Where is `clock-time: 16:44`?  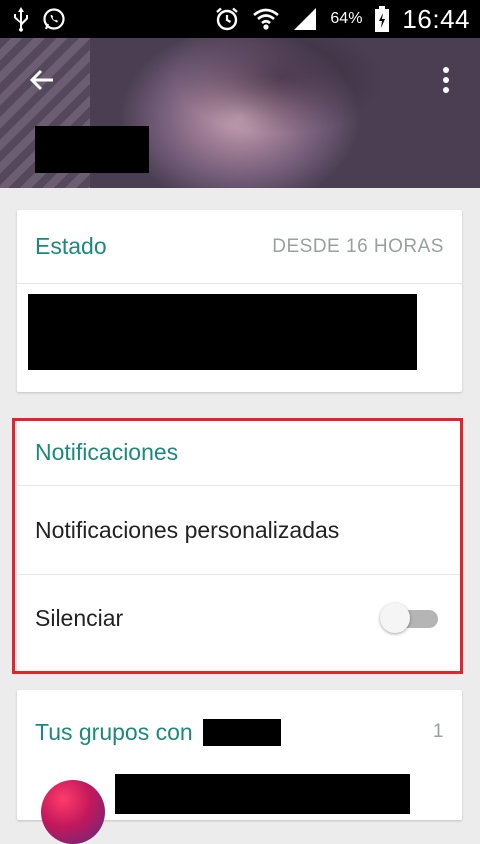
clock-time: 16:44 is located at coordinates (436, 18).